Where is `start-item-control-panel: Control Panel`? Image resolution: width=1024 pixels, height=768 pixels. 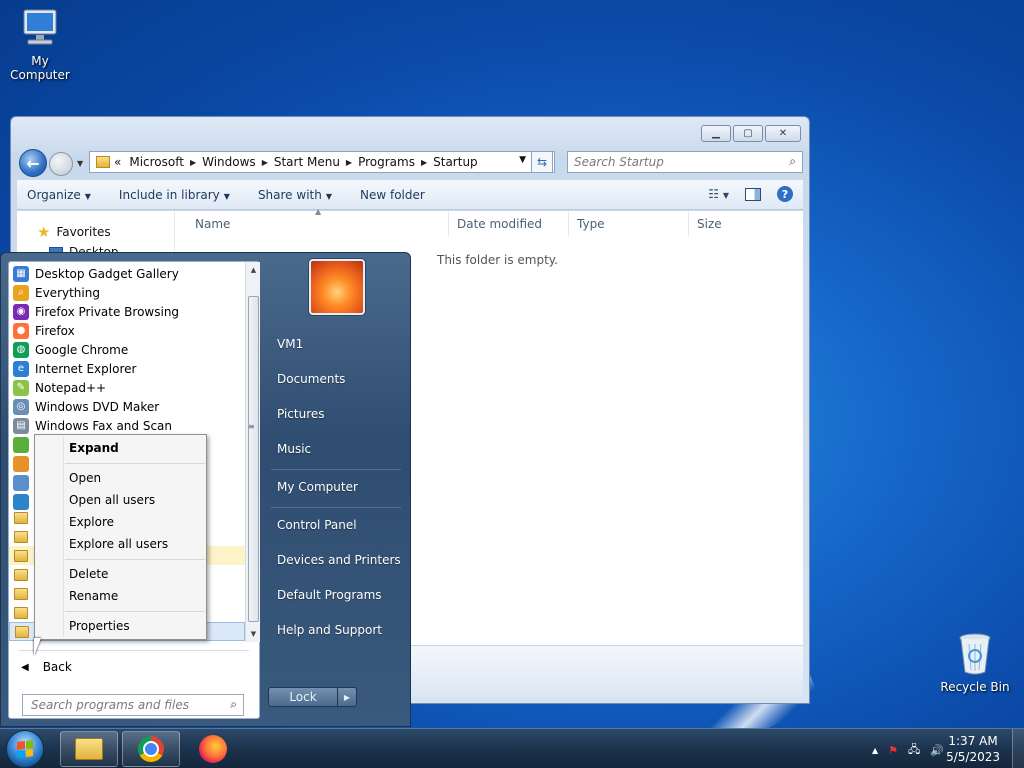 start-item-control-panel: Control Panel is located at coordinates (317, 525).